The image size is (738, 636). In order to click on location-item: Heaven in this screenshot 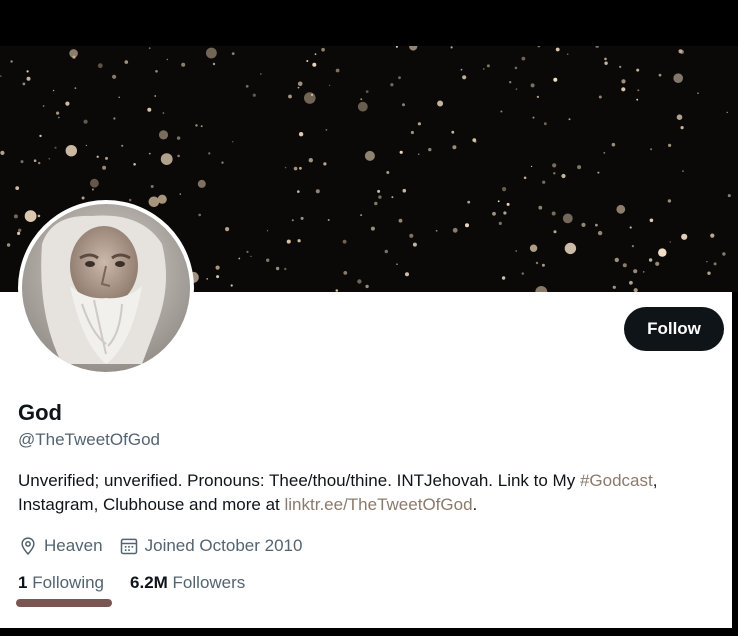, I will do `click(60, 546)`.